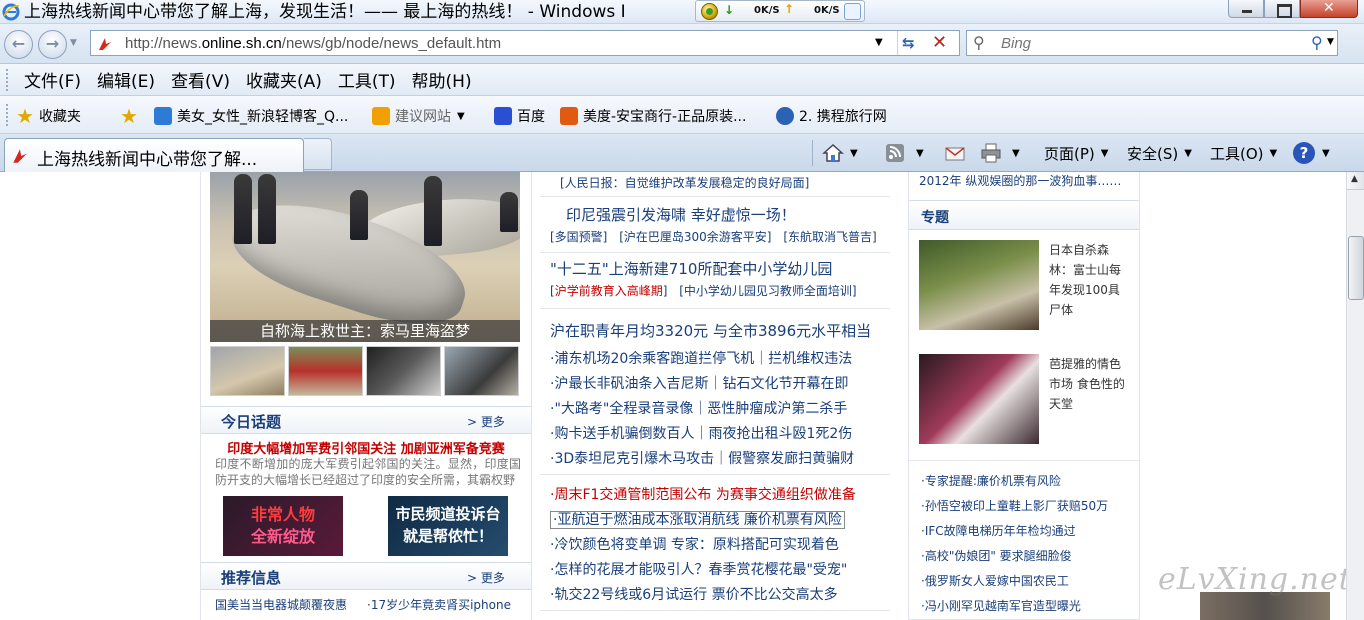  Describe the element at coordinates (73, 43) in the screenshot. I see `history-dropdown-icon: ▼` at that location.